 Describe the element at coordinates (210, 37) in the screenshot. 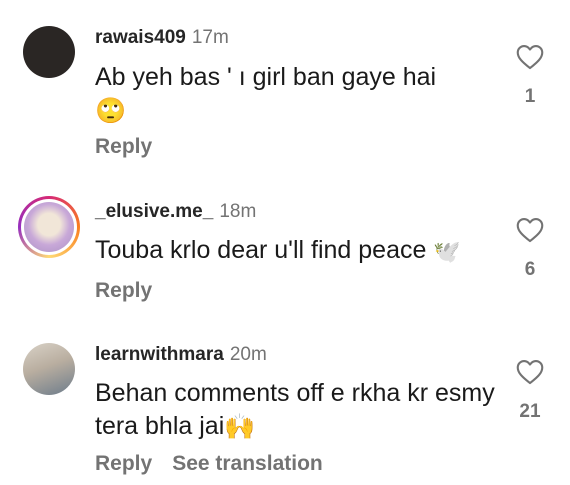

I see `timestamp: 17m` at that location.